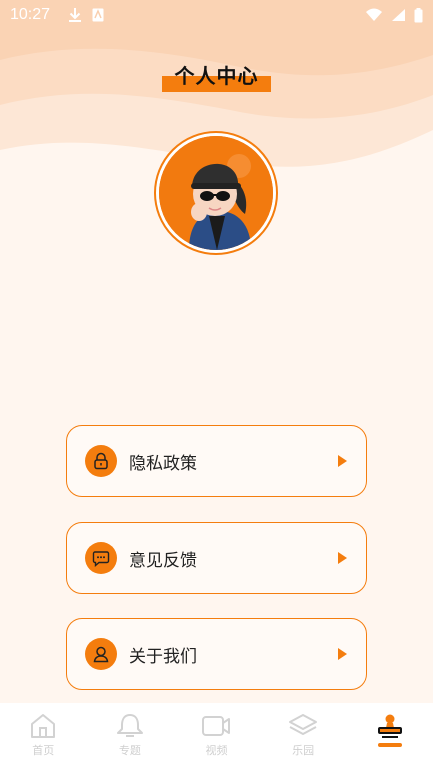 The image size is (433, 771). I want to click on lock-icon, so click(101, 461).